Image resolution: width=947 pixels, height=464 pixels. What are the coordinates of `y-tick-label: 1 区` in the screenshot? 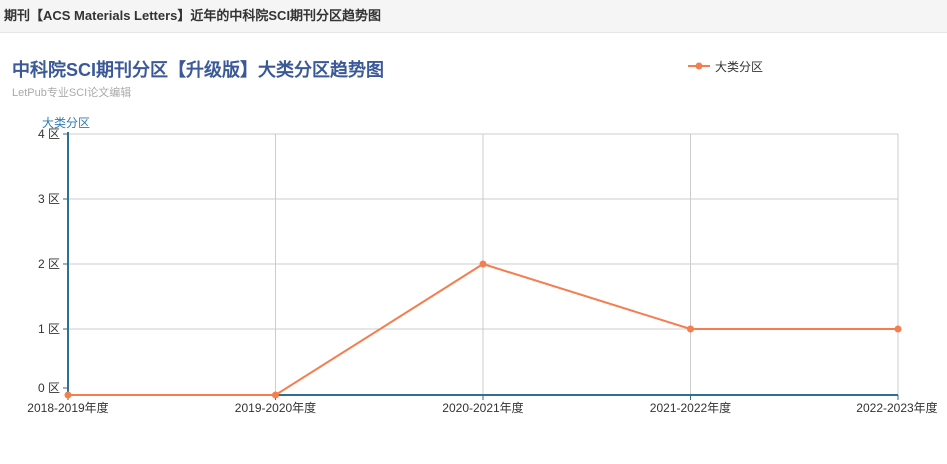 It's located at (49, 329).